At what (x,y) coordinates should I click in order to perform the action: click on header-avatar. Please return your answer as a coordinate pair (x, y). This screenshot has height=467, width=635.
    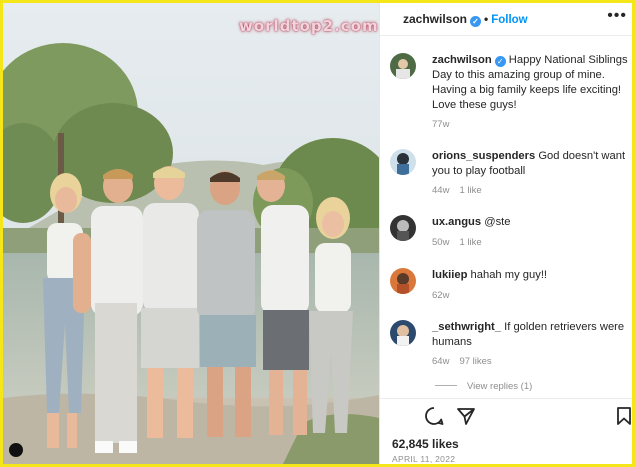
    Looking at the image, I should click on (390, 18).